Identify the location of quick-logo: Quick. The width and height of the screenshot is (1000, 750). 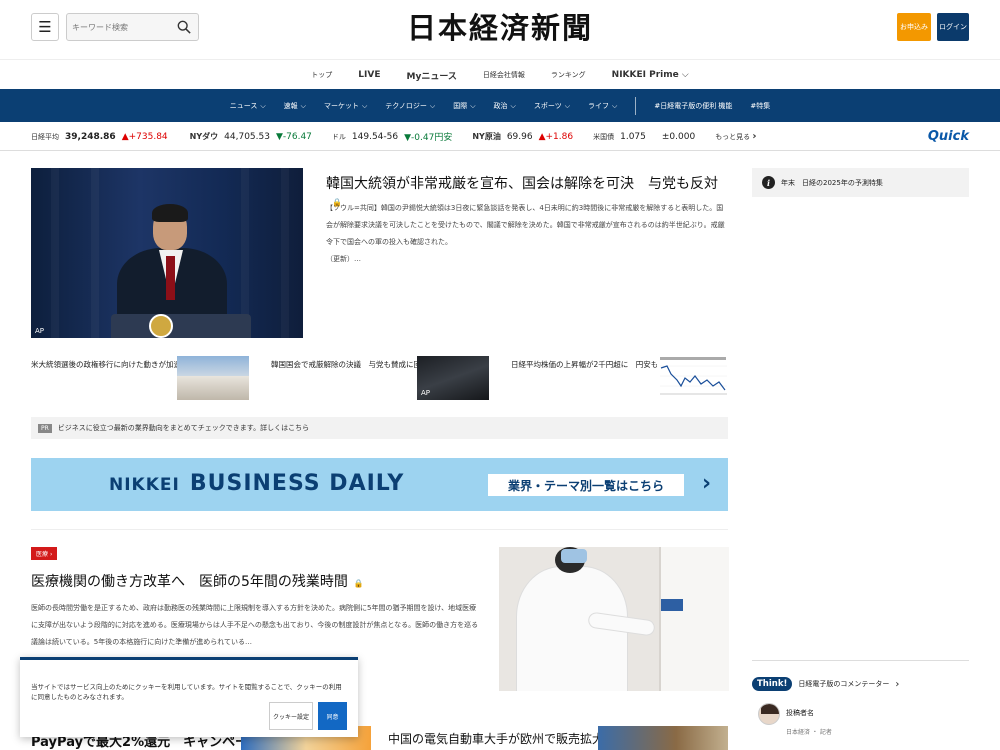
(948, 136).